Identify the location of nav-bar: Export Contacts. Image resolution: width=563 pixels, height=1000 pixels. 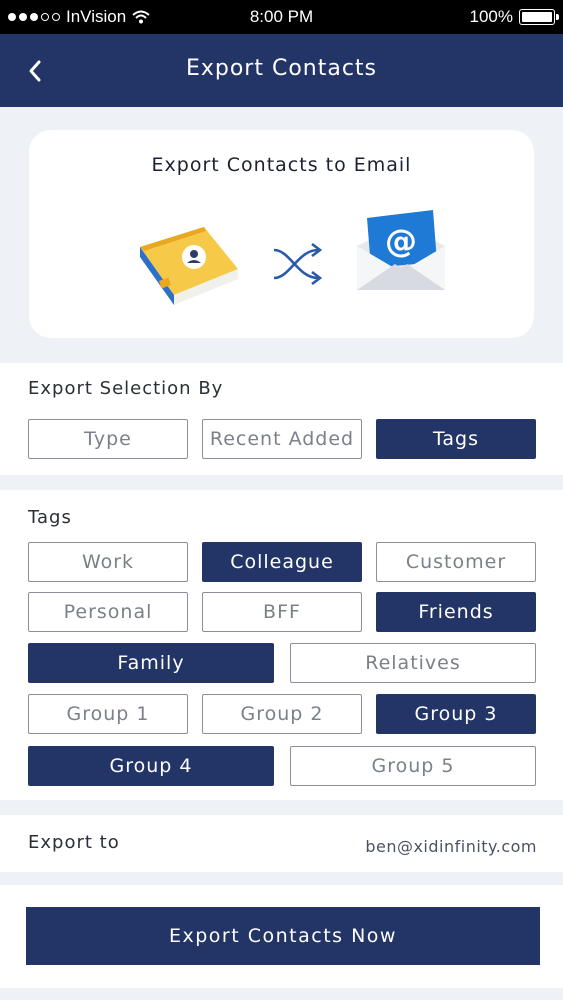
(281, 70).